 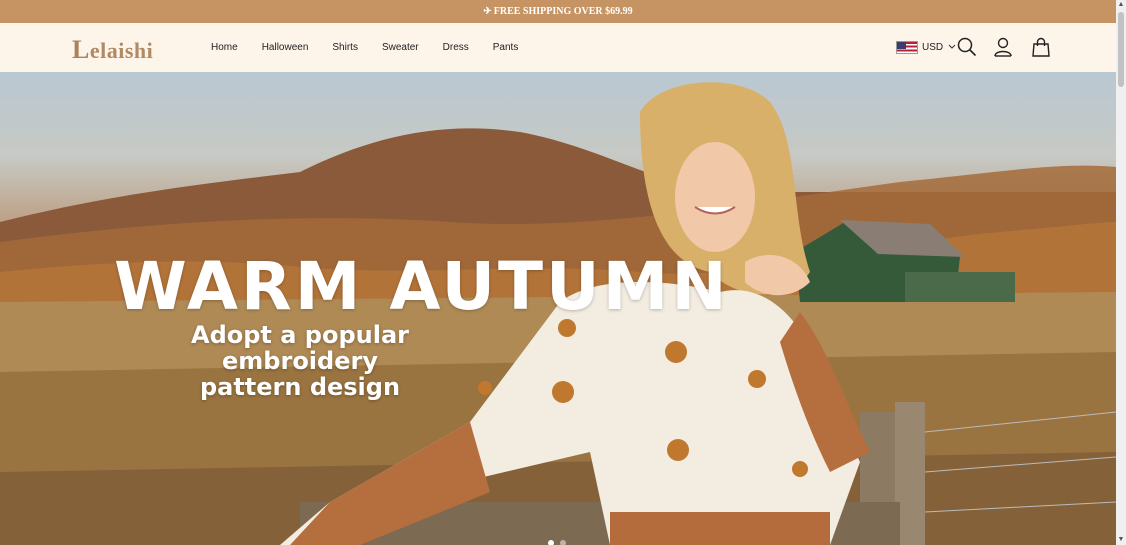 I want to click on user-icon, so click(x=1003, y=47).